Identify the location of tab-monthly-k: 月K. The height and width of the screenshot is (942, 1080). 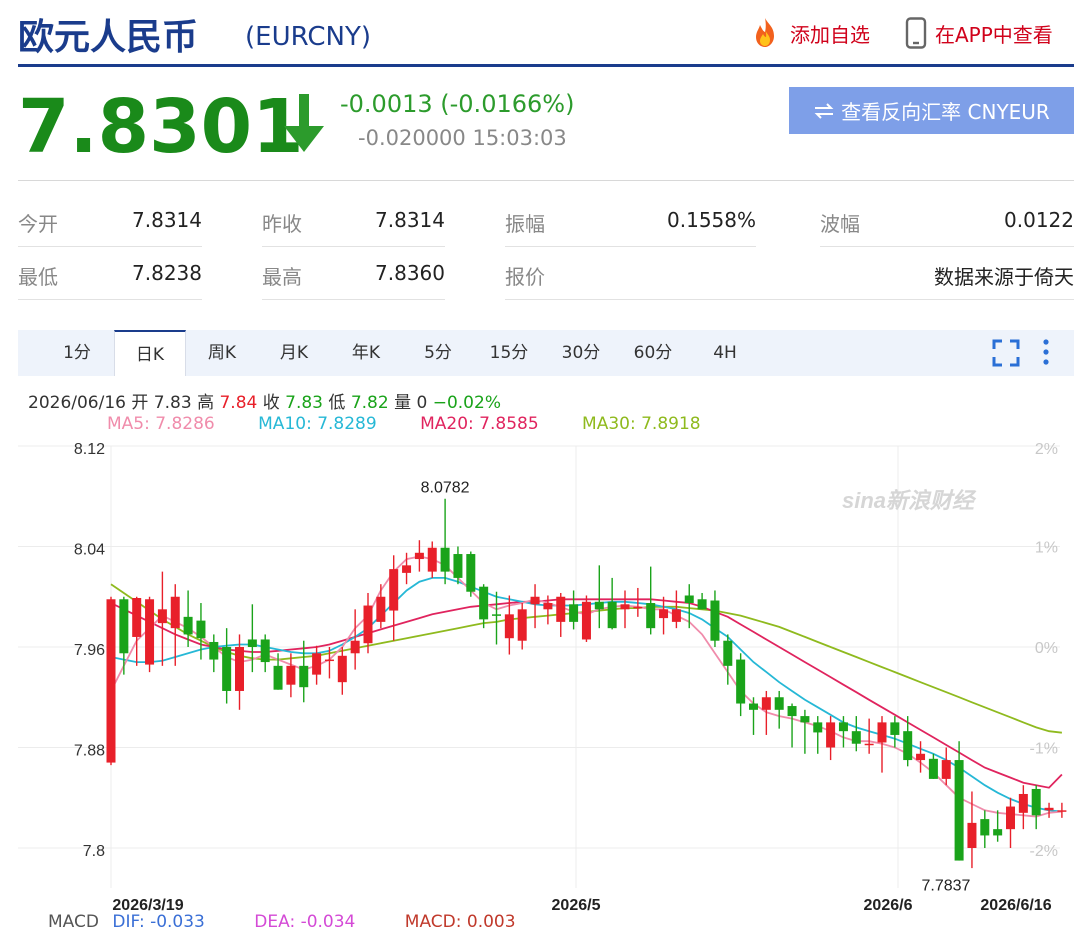
(294, 353).